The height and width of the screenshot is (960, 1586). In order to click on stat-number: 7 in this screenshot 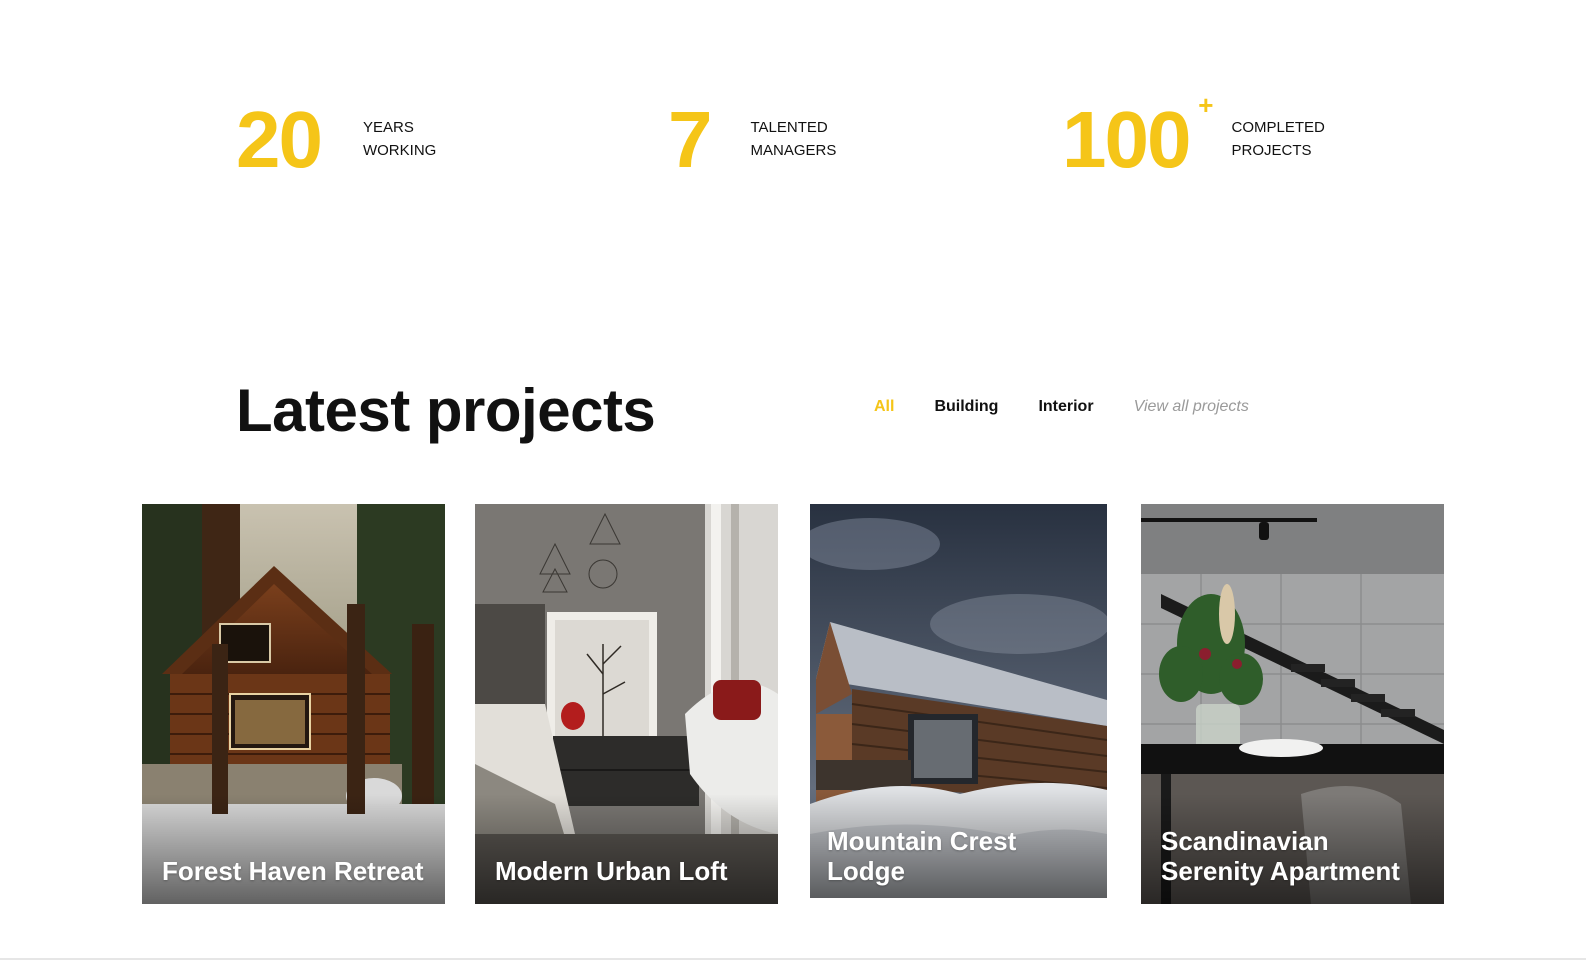, I will do `click(690, 139)`.